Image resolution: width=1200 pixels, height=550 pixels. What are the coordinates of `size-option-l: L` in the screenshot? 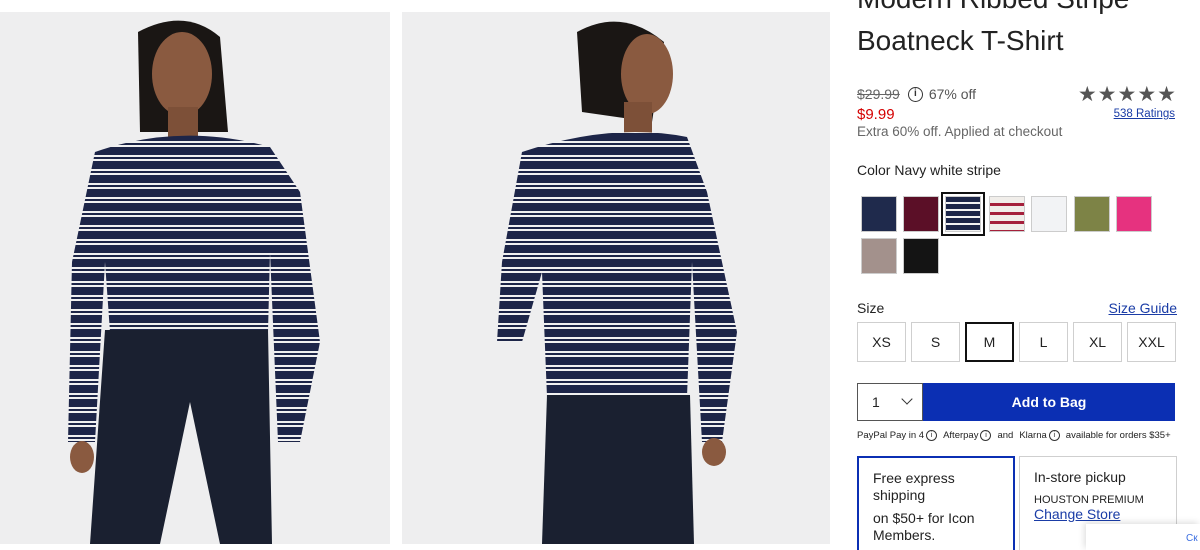 It's located at (1043, 342).